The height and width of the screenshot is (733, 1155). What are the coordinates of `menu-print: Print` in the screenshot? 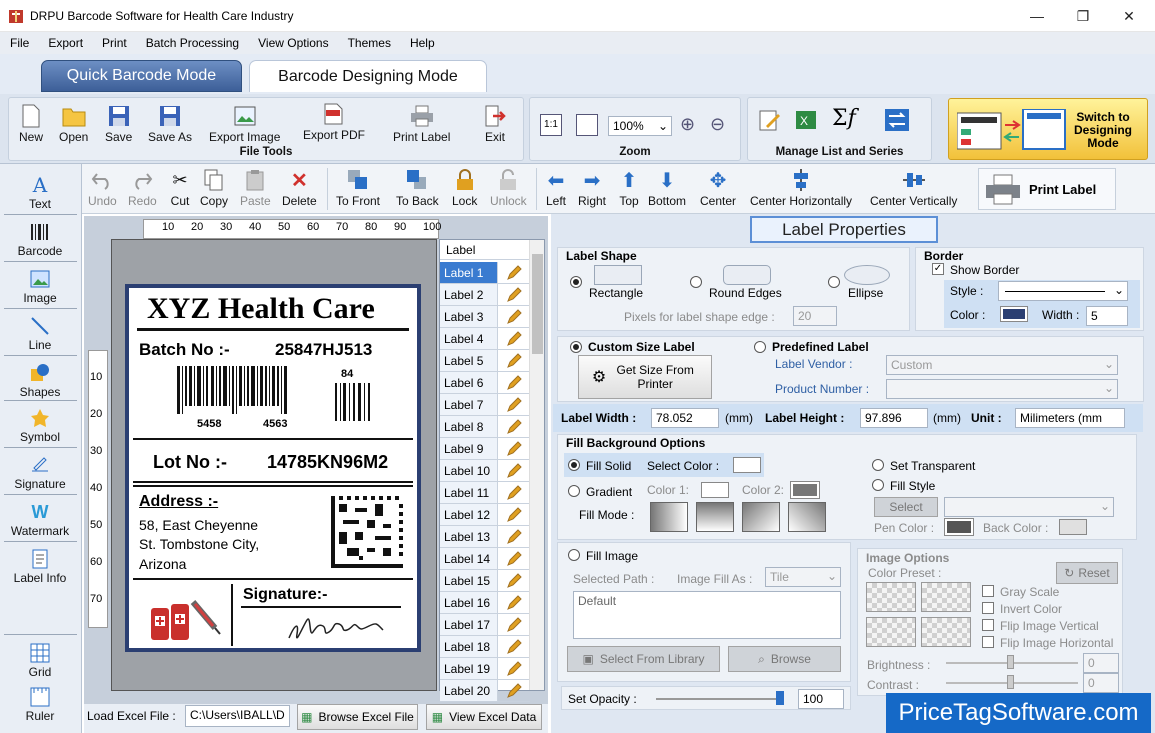 It's located at (114, 43).